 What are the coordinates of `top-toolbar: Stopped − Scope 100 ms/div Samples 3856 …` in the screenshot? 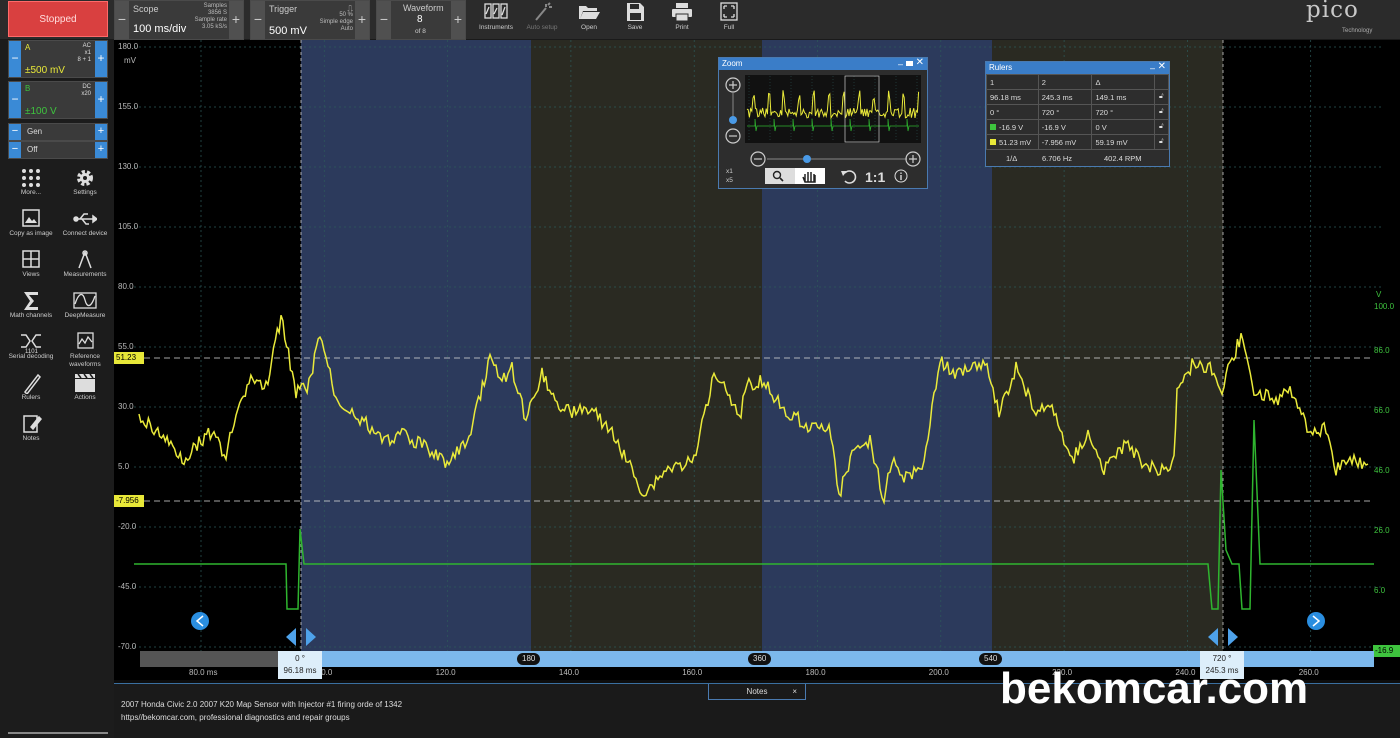 It's located at (700, 20).